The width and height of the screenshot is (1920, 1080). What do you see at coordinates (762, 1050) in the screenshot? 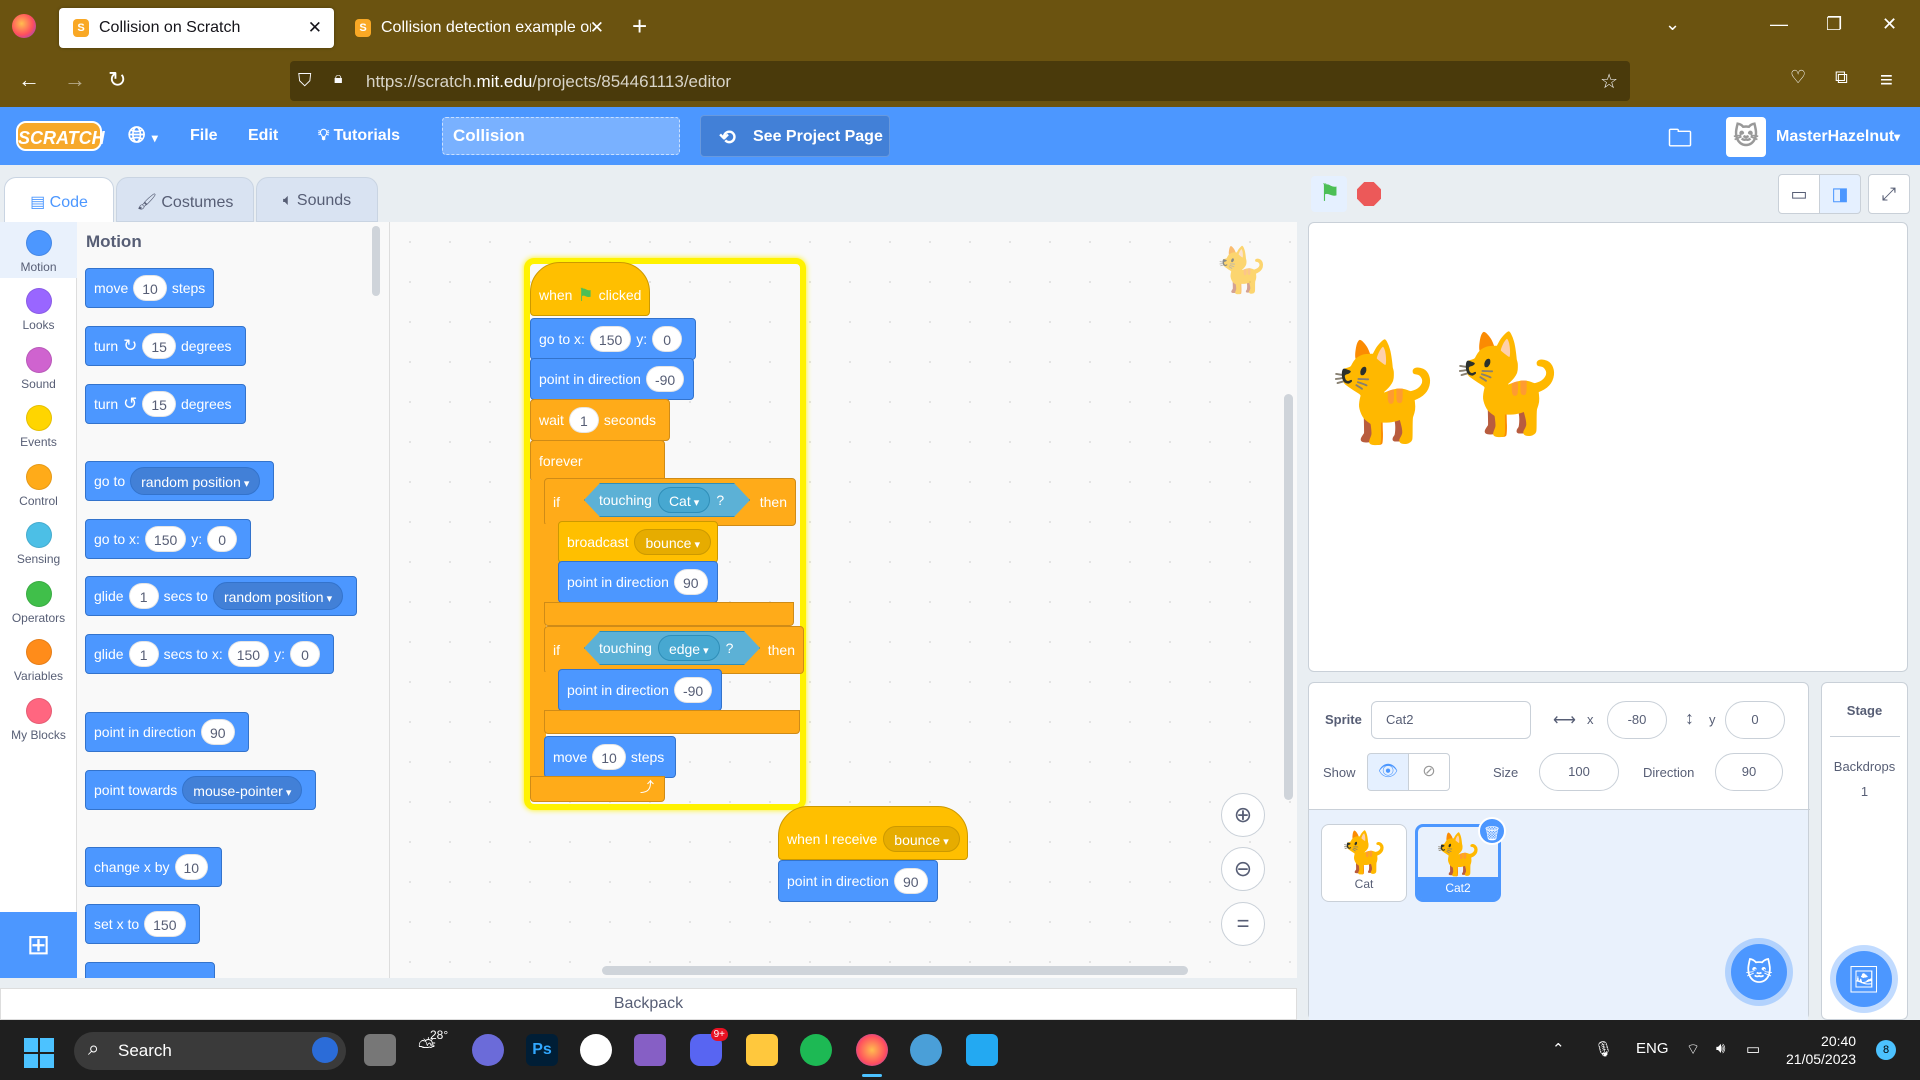
I see `file-explorer-icon` at bounding box center [762, 1050].